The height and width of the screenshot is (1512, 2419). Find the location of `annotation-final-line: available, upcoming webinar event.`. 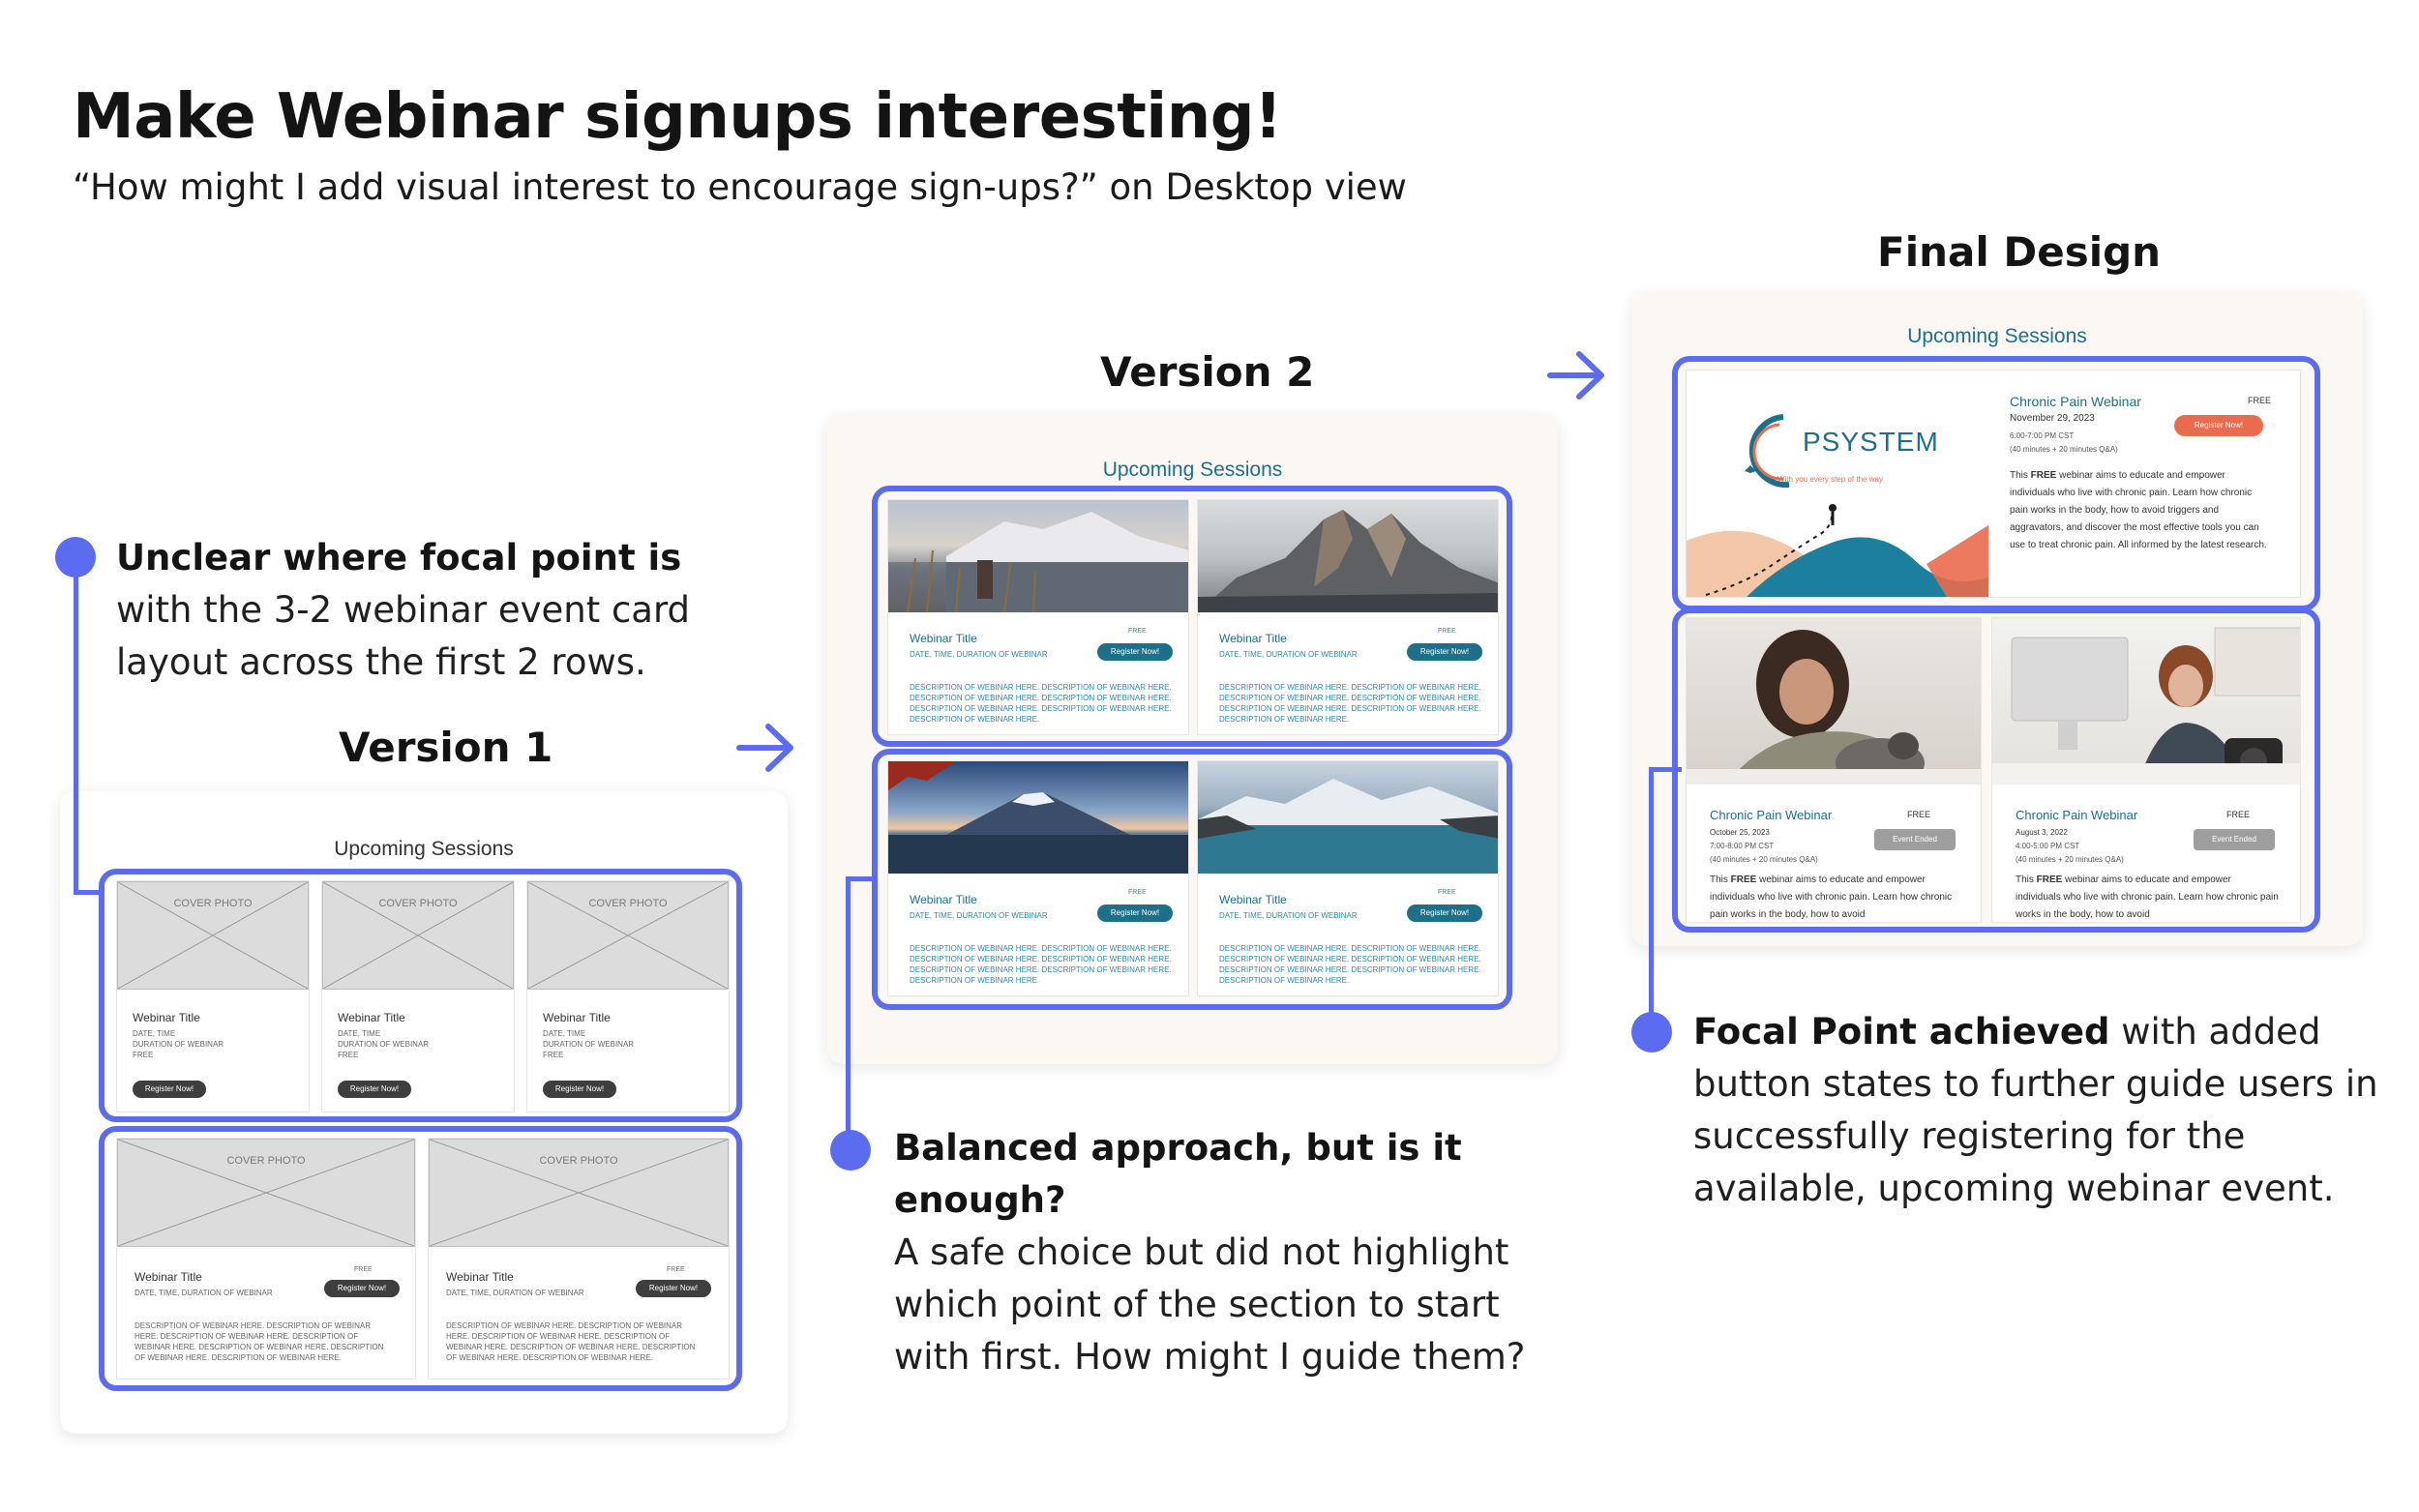

annotation-final-line: available, upcoming webinar event. is located at coordinates (2014, 1188).